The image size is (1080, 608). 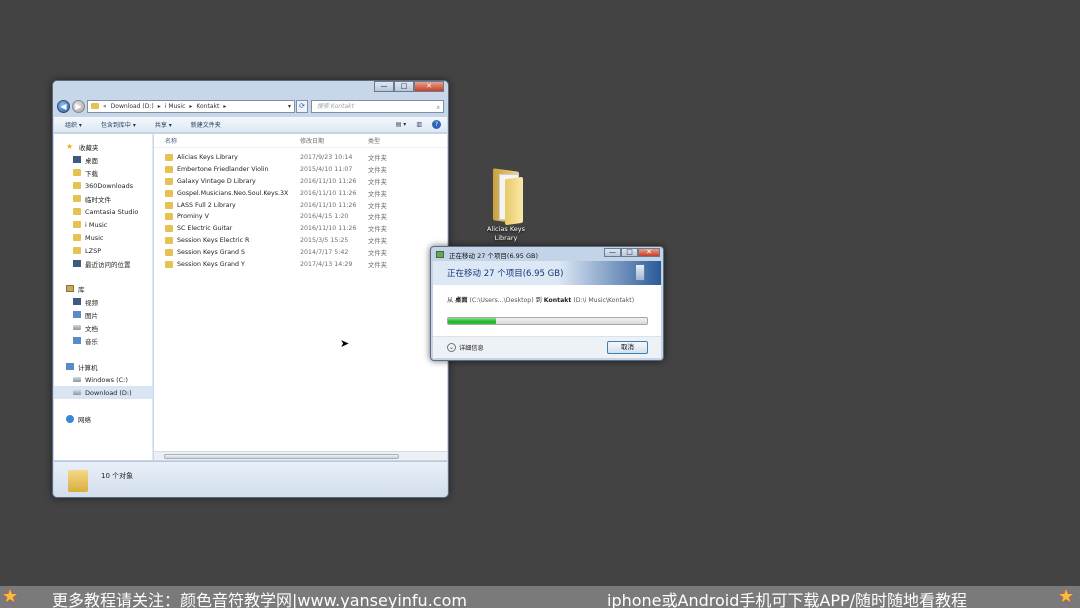 I want to click on network-group: 网络, so click(x=103, y=418).